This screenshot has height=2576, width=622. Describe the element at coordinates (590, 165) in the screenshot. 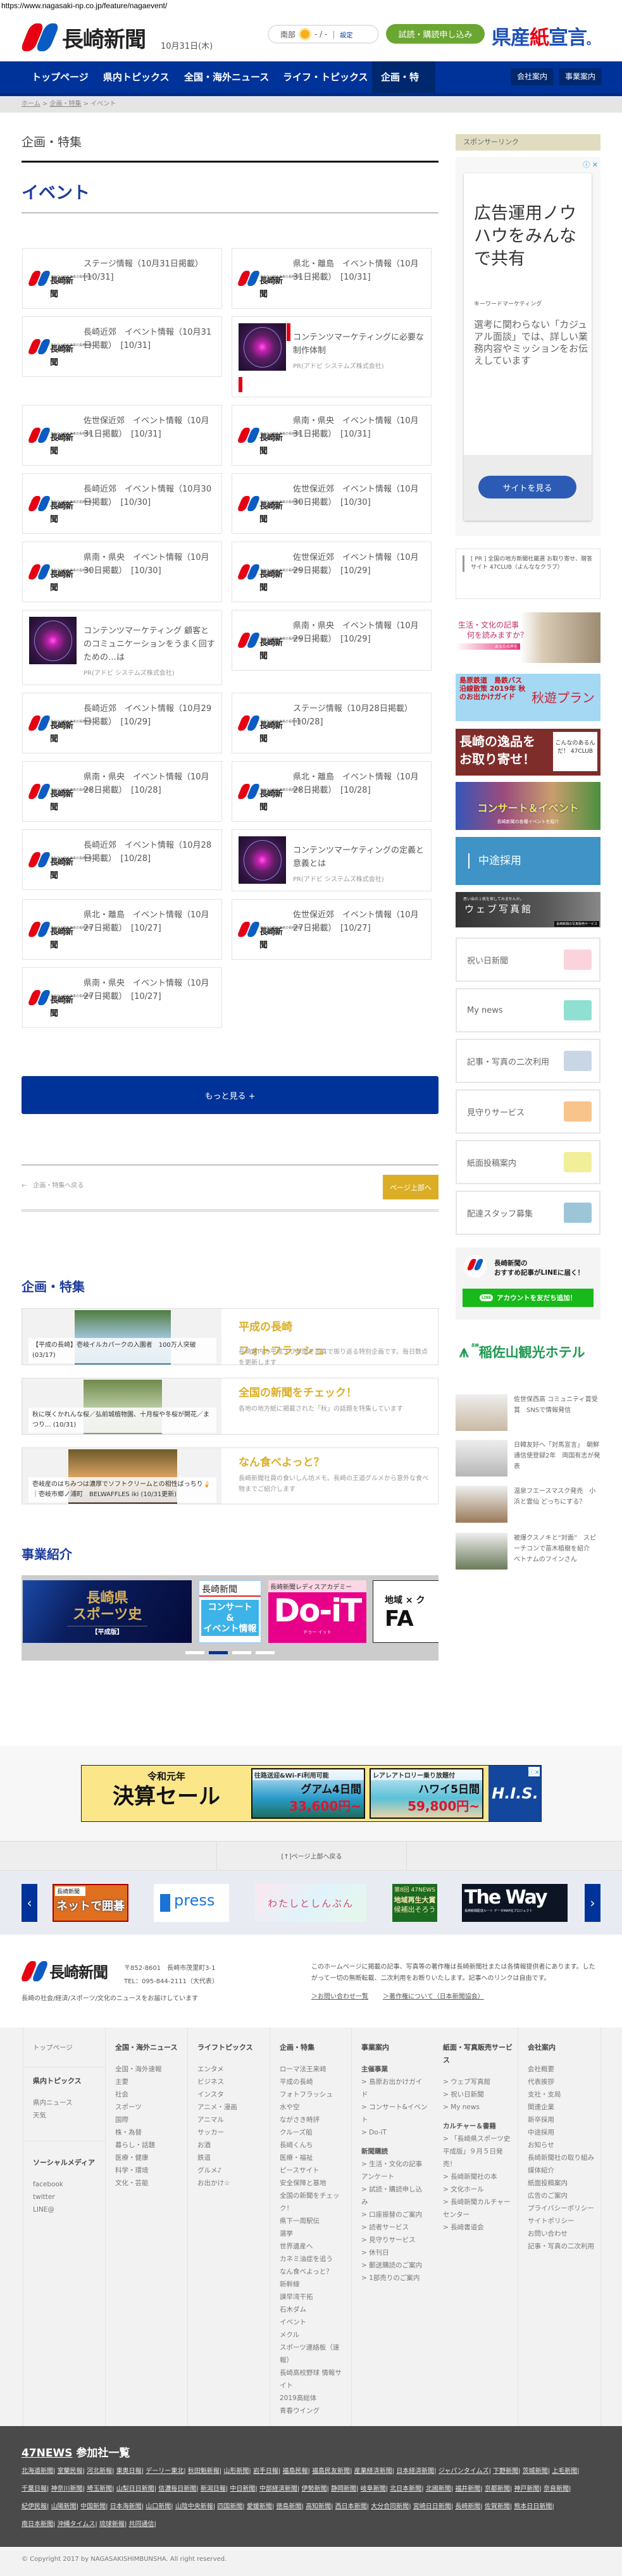

I see `ad-choices-icon: ⓘ ✕` at that location.